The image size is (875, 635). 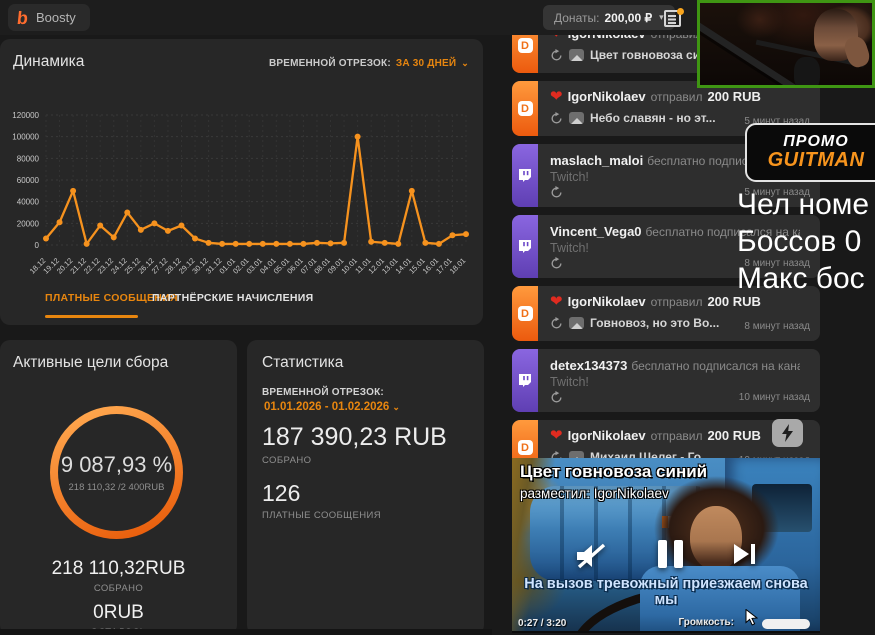 What do you see at coordinates (614, 471) in the screenshot?
I see `player-track-title: Цвет говновоза синий` at bounding box center [614, 471].